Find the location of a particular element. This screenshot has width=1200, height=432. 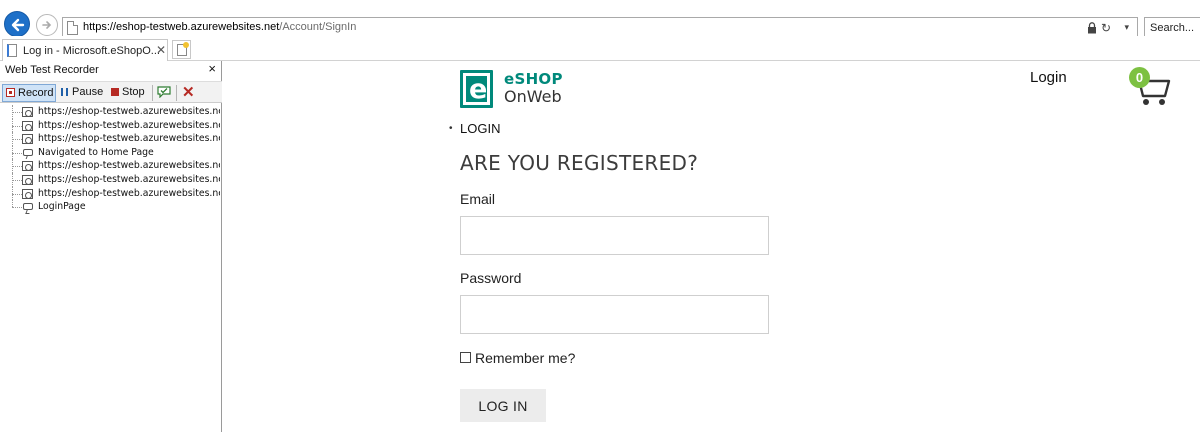

close-tab-icon: ✕ is located at coordinates (161, 50).